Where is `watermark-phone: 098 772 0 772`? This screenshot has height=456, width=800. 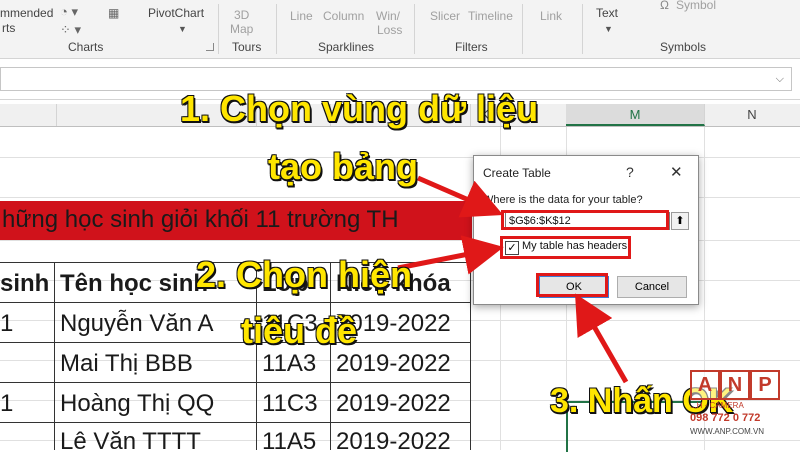 watermark-phone: 098 772 0 772 is located at coordinates (725, 418).